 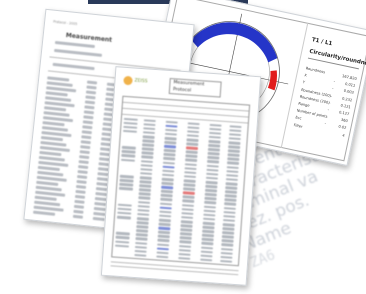 I want to click on left-sheet-header: Protocol - 2005, so click(x=65, y=23).